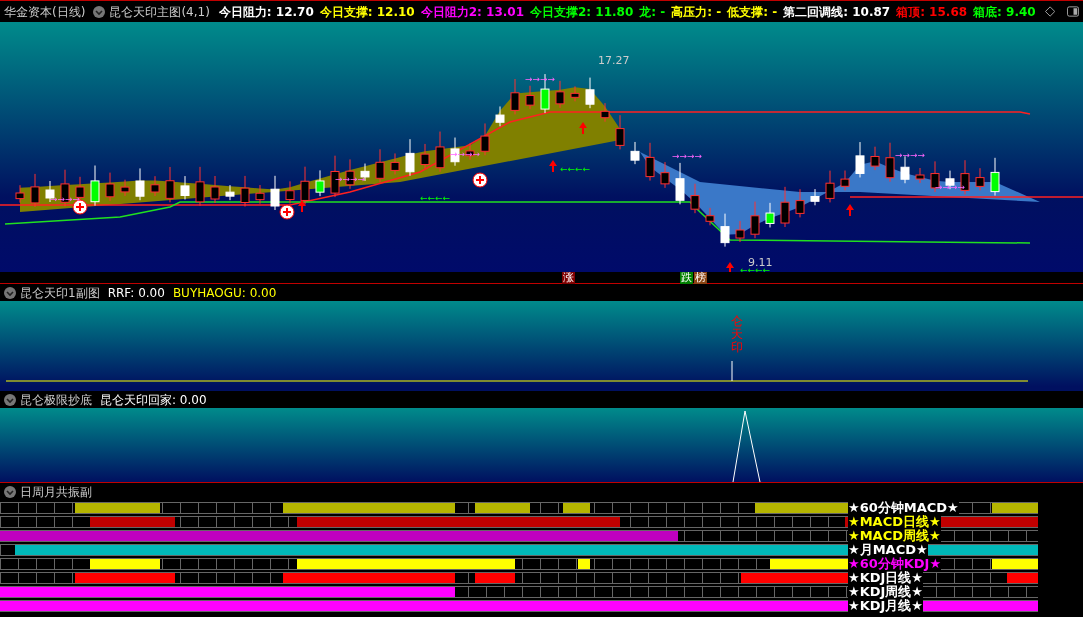  Describe the element at coordinates (885, 578) in the screenshot. I see `signal-label: ★KDJ日线★` at that location.